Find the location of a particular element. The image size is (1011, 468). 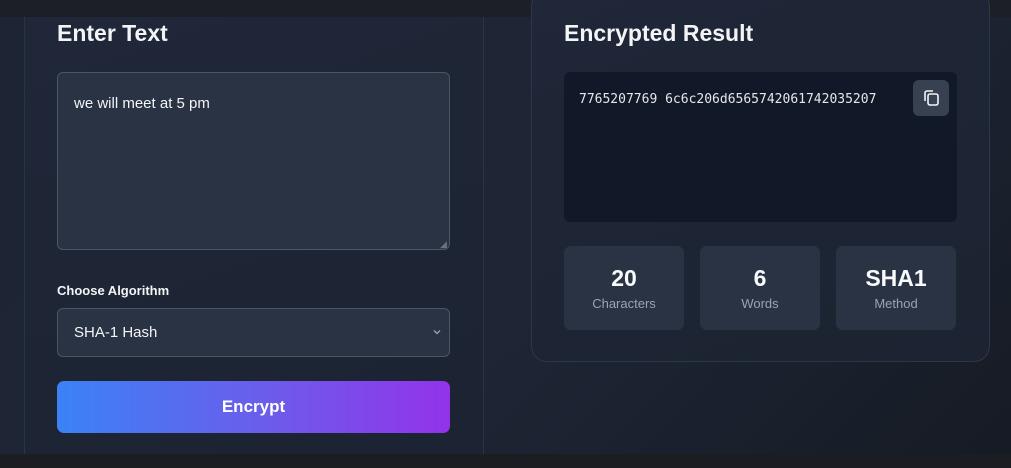

encrypt-button: Encrypt is located at coordinates (253, 407).